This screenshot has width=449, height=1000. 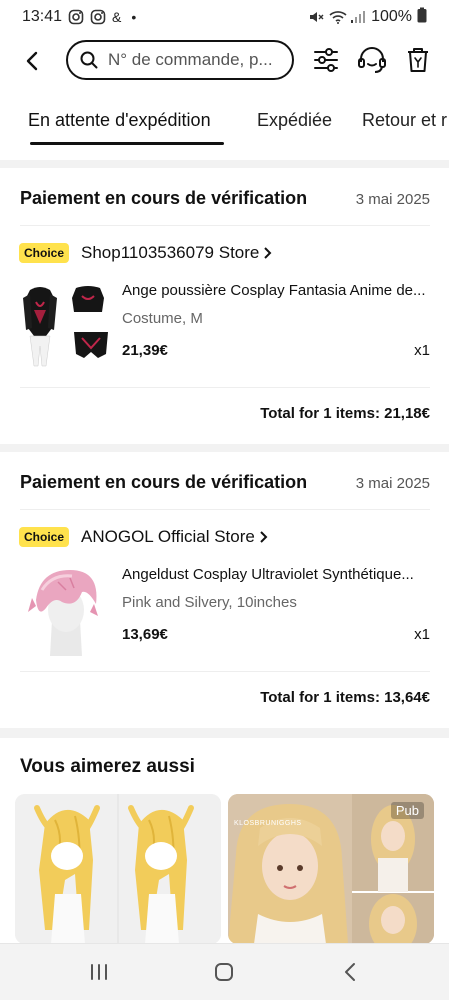 I want to click on home-icon, so click(x=224, y=972).